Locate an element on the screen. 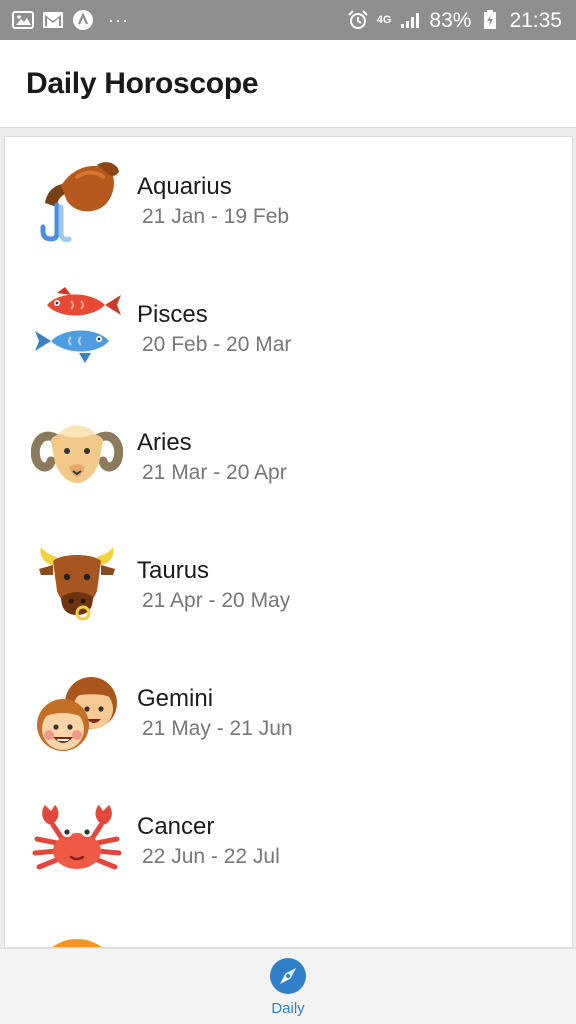 The height and width of the screenshot is (1024, 576). sign-text: Aquarius 21 Jan - 19 Feb is located at coordinates (213, 193).